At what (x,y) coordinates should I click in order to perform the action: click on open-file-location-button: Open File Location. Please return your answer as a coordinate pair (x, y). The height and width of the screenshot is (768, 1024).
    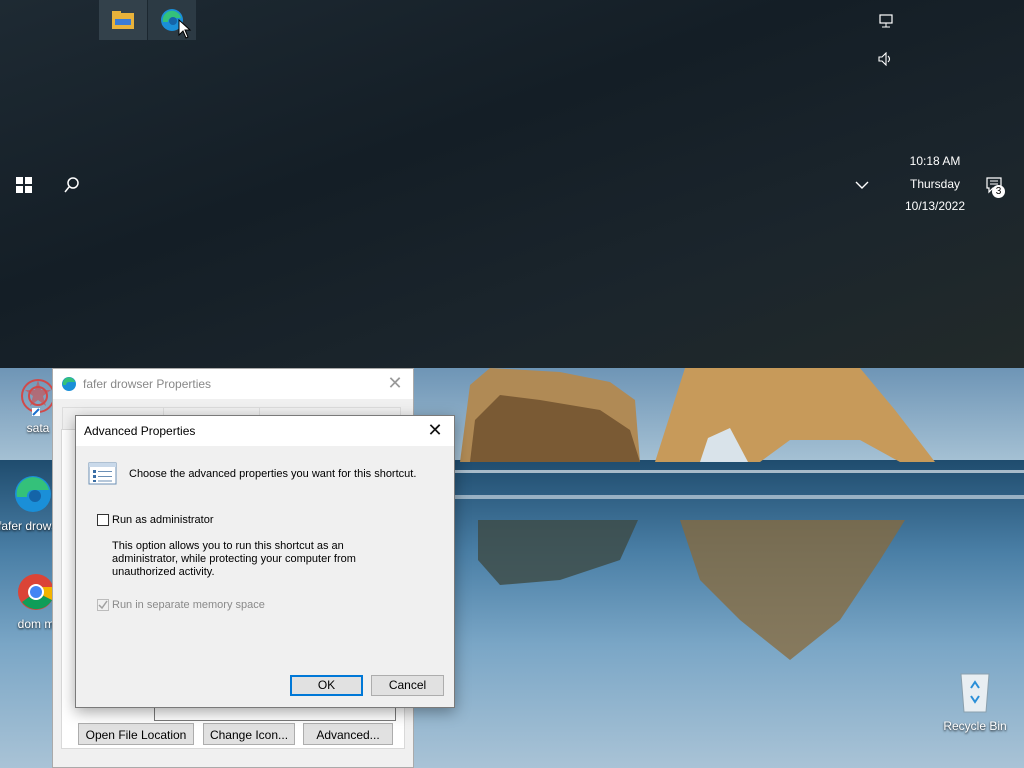
    Looking at the image, I should click on (136, 734).